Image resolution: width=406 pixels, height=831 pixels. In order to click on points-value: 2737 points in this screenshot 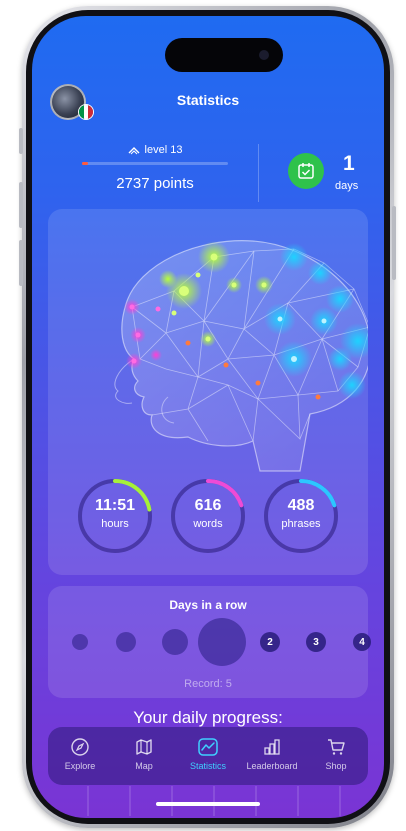, I will do `click(155, 183)`.